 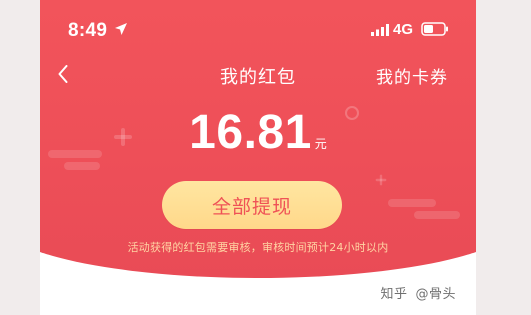 I want to click on watermark-site: 知乎, so click(x=394, y=294).